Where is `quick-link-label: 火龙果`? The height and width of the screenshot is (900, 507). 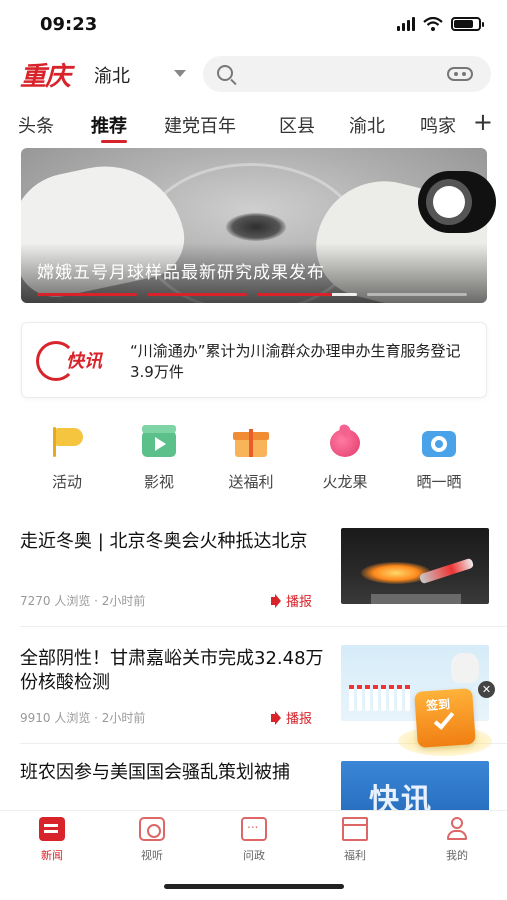
quick-link-label: 火龙果 is located at coordinates (345, 482).